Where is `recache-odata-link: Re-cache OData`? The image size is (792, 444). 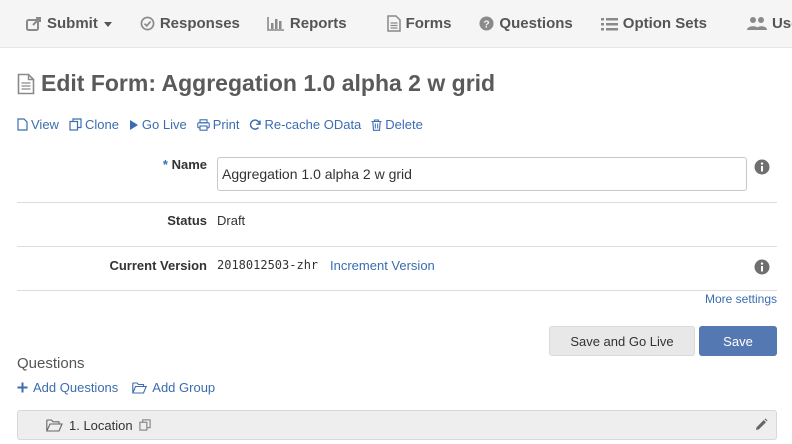
recache-odata-link: Re-cache OData is located at coordinates (305, 124).